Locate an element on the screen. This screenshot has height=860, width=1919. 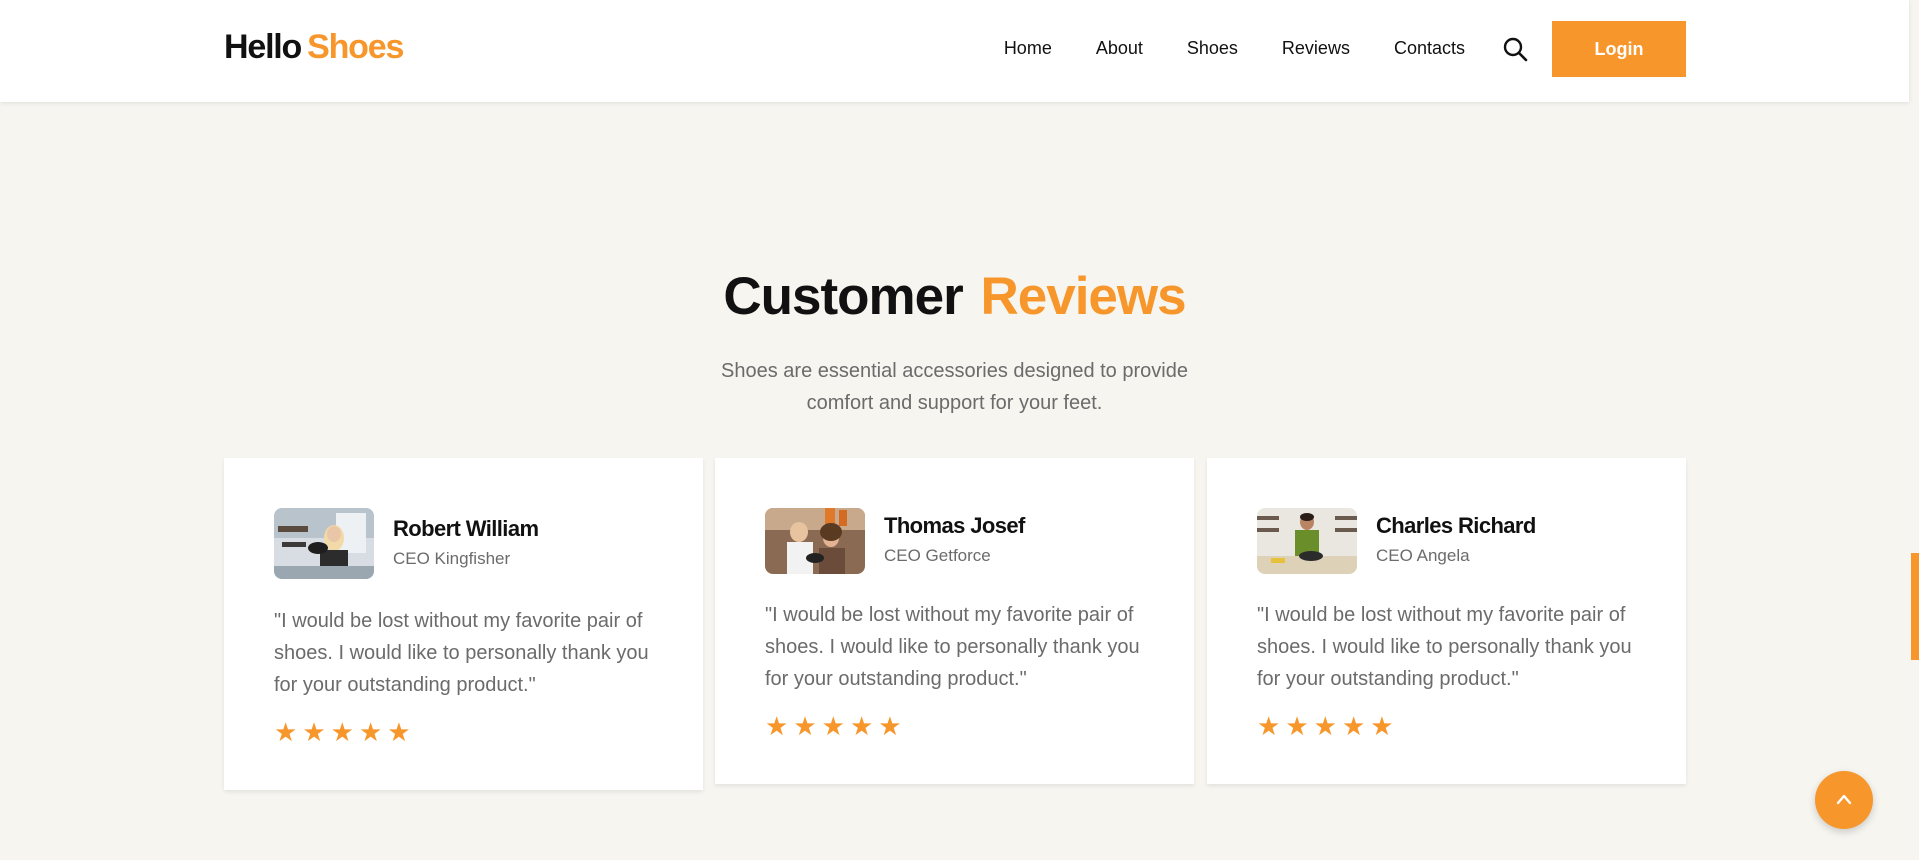
logo-primary-text: Hello is located at coordinates (263, 47).